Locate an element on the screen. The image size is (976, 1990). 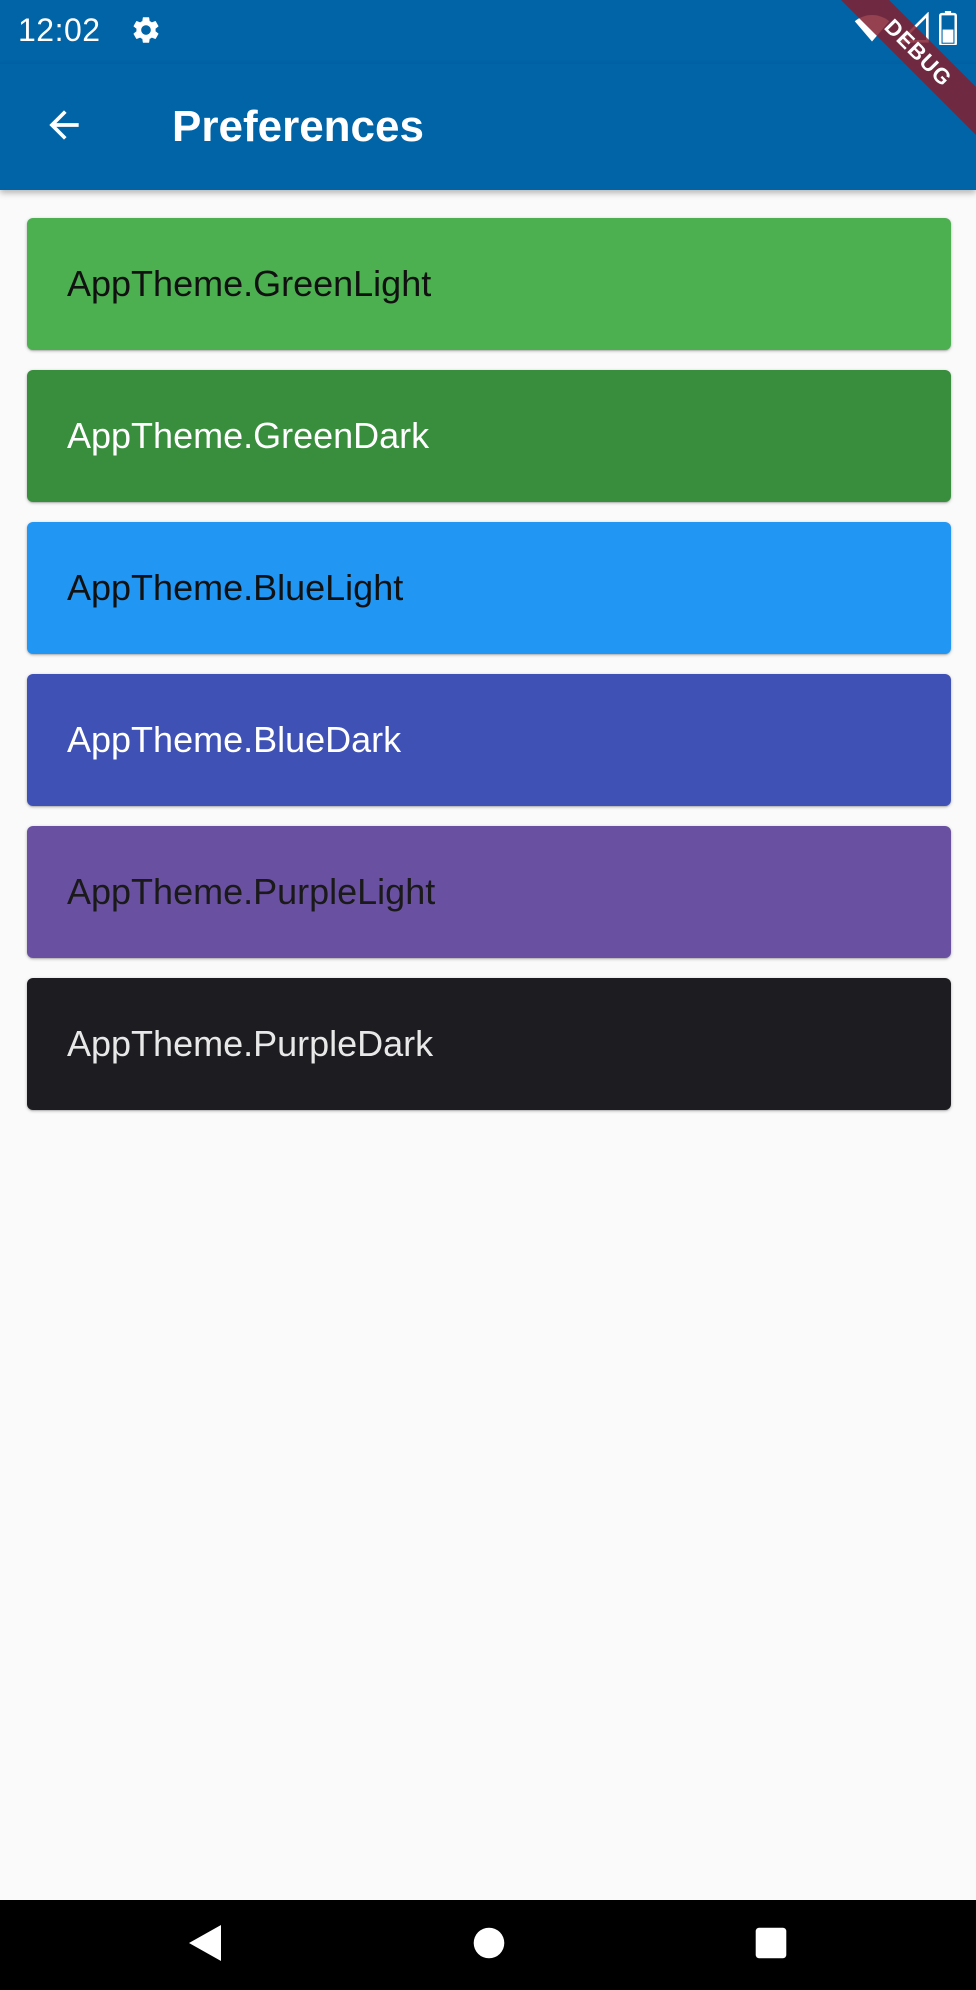
status-icons is located at coordinates (906, 30).